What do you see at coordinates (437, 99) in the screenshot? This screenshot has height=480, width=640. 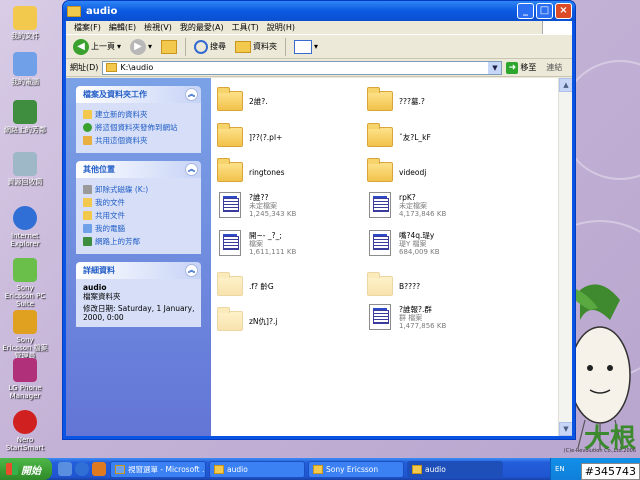 I see `folder-item: ???墓.?` at bounding box center [437, 99].